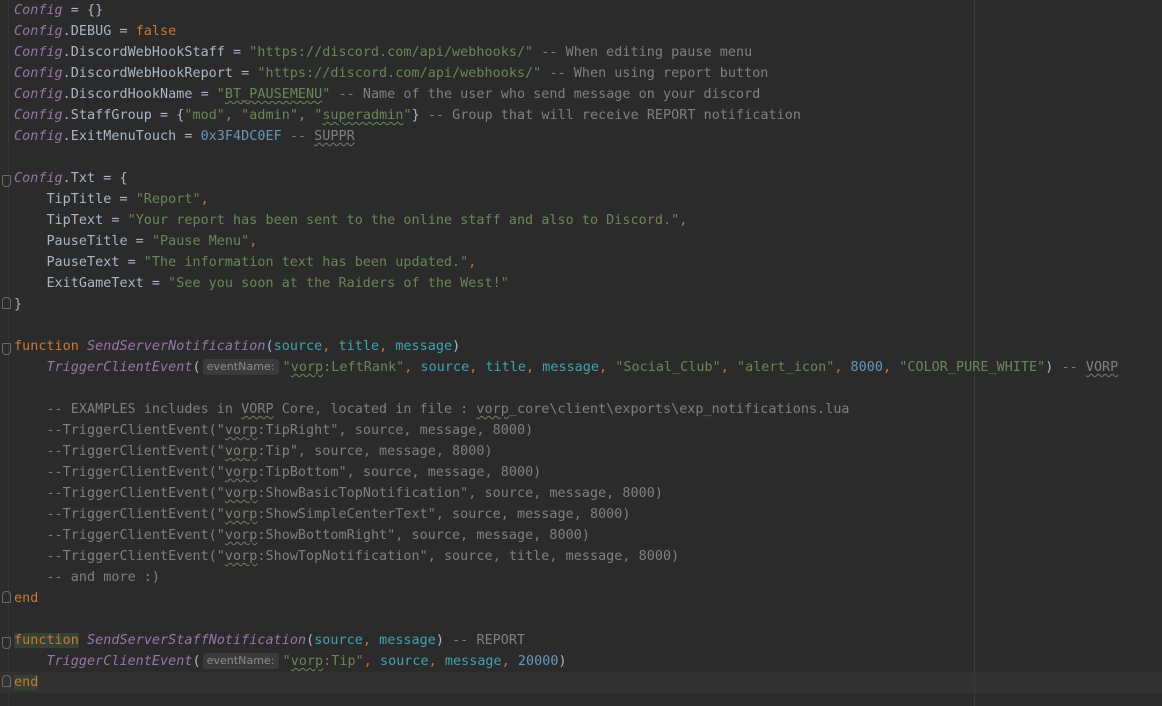  Describe the element at coordinates (399, 472) in the screenshot. I see `code-token: :TipBottom", source, message, 8000)` at that location.